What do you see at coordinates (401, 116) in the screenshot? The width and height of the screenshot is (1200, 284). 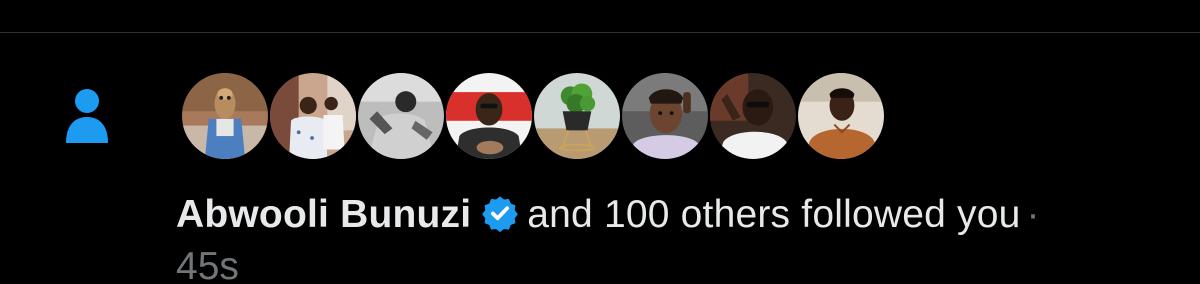 I see `avatar-bw-man` at bounding box center [401, 116].